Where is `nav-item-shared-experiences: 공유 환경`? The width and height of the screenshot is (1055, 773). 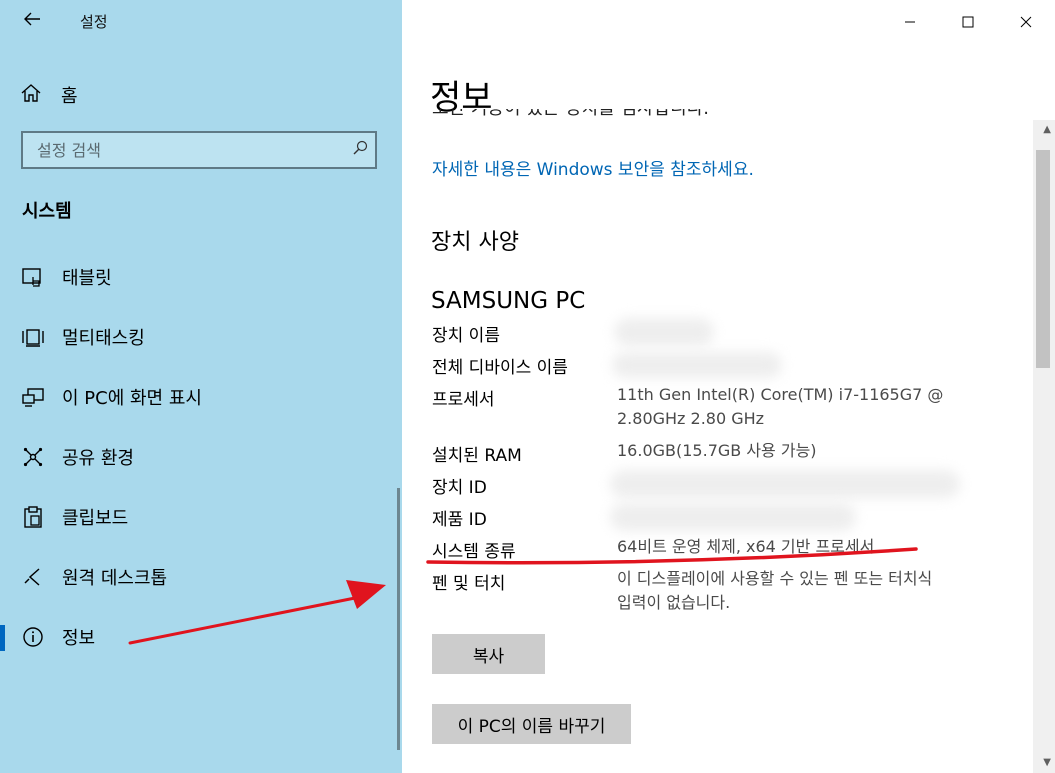
nav-item-shared-experiences: 공유 환경 is located at coordinates (200, 457).